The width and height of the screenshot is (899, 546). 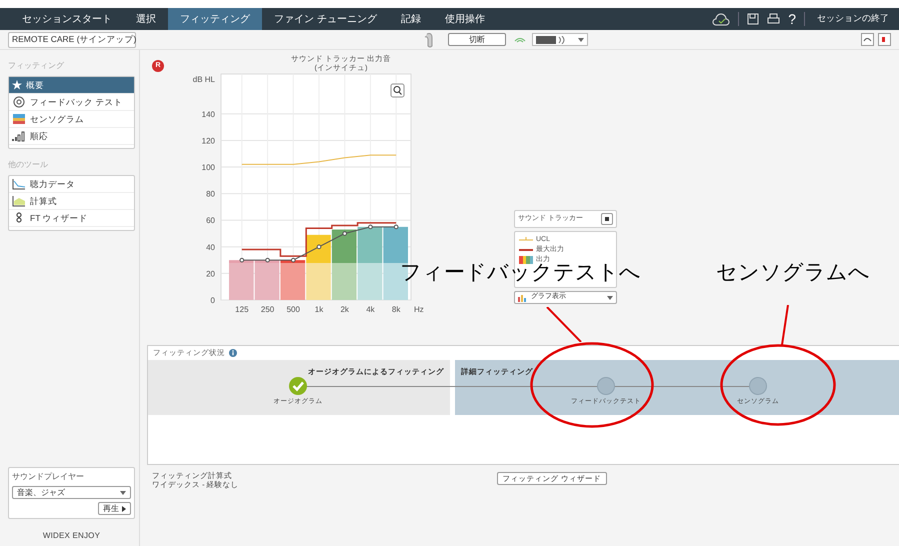 What do you see at coordinates (520, 273) in the screenshot?
I see `annotation-text: フィードバックテストへ` at bounding box center [520, 273].